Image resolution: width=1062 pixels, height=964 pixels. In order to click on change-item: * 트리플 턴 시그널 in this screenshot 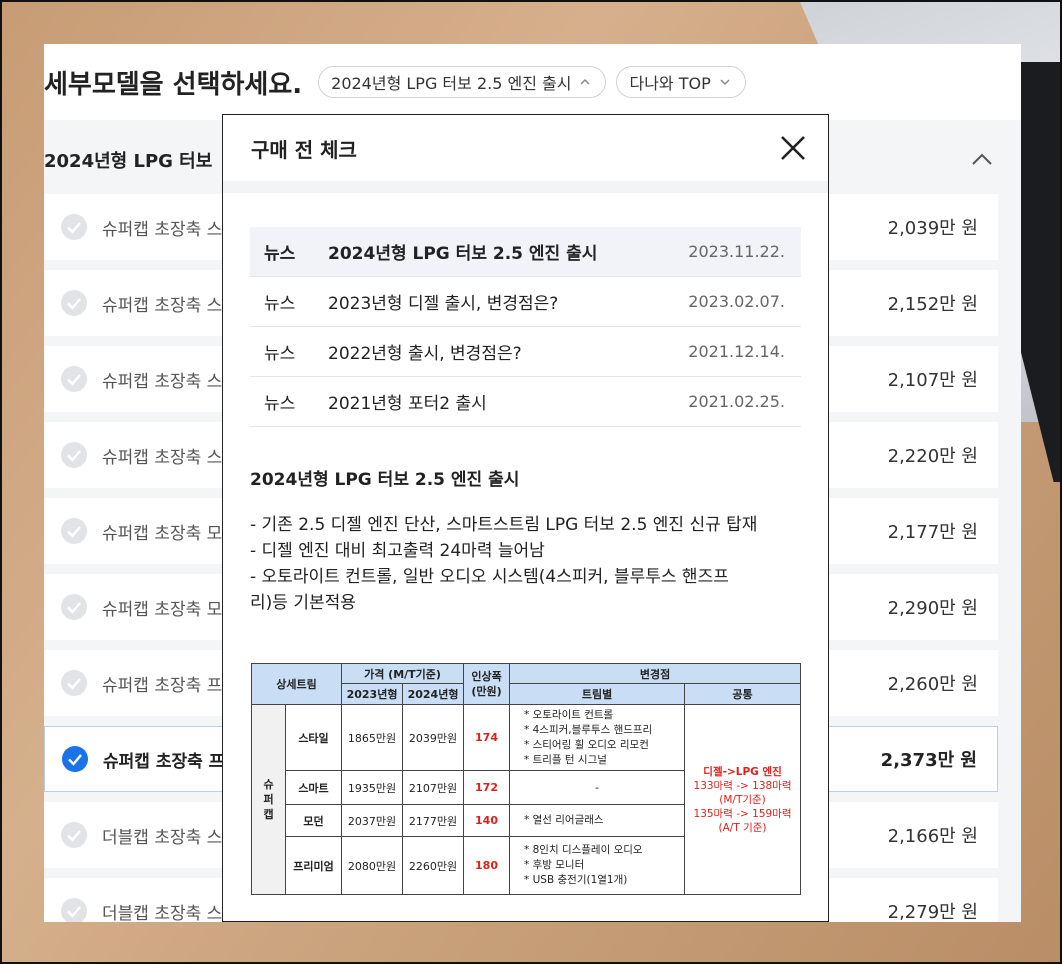, I will do `click(565, 759)`.